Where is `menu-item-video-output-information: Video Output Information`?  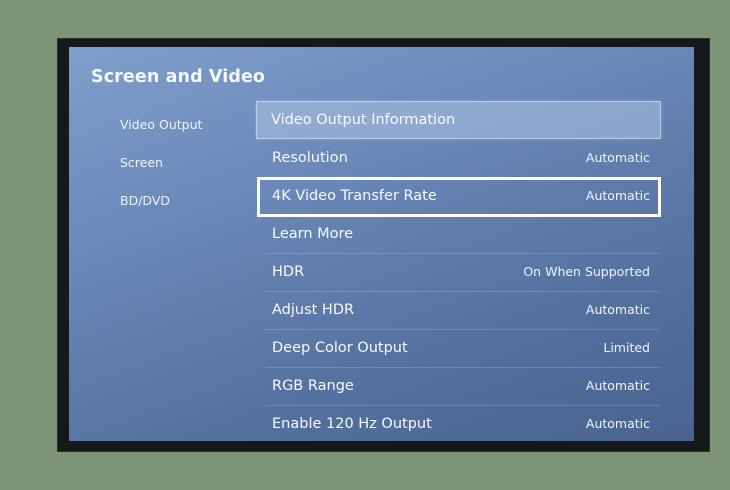 menu-item-video-output-information: Video Output Information is located at coordinates (458, 120).